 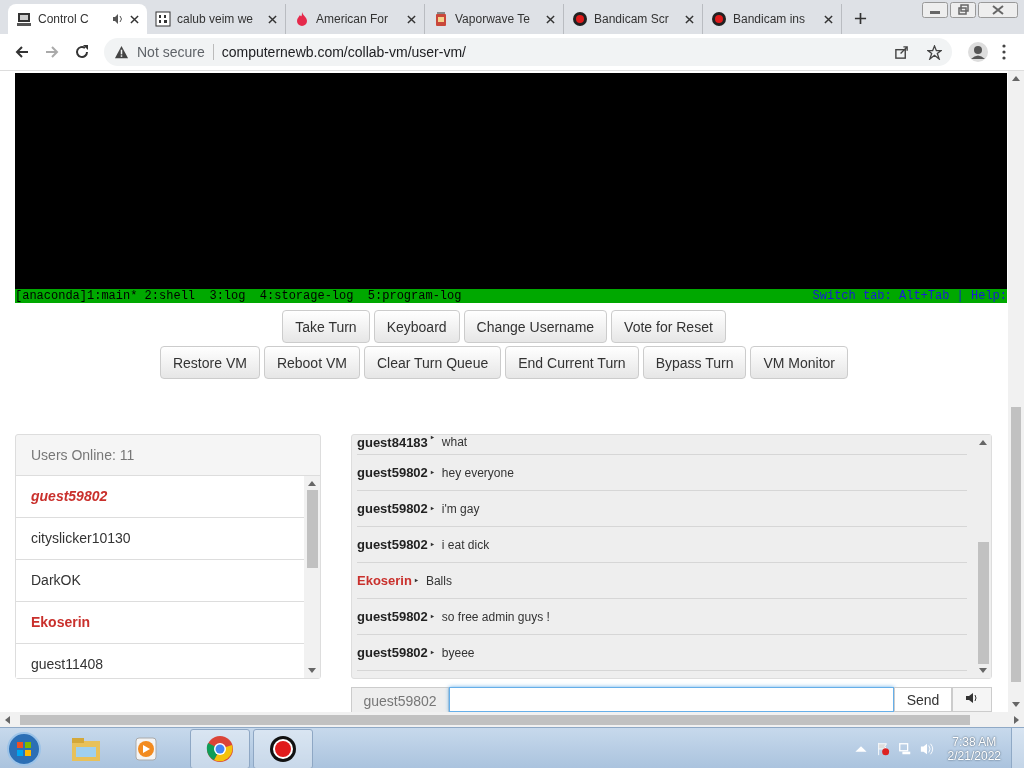 What do you see at coordinates (572, 362) in the screenshot?
I see `vm-button: End Current Turn` at bounding box center [572, 362].